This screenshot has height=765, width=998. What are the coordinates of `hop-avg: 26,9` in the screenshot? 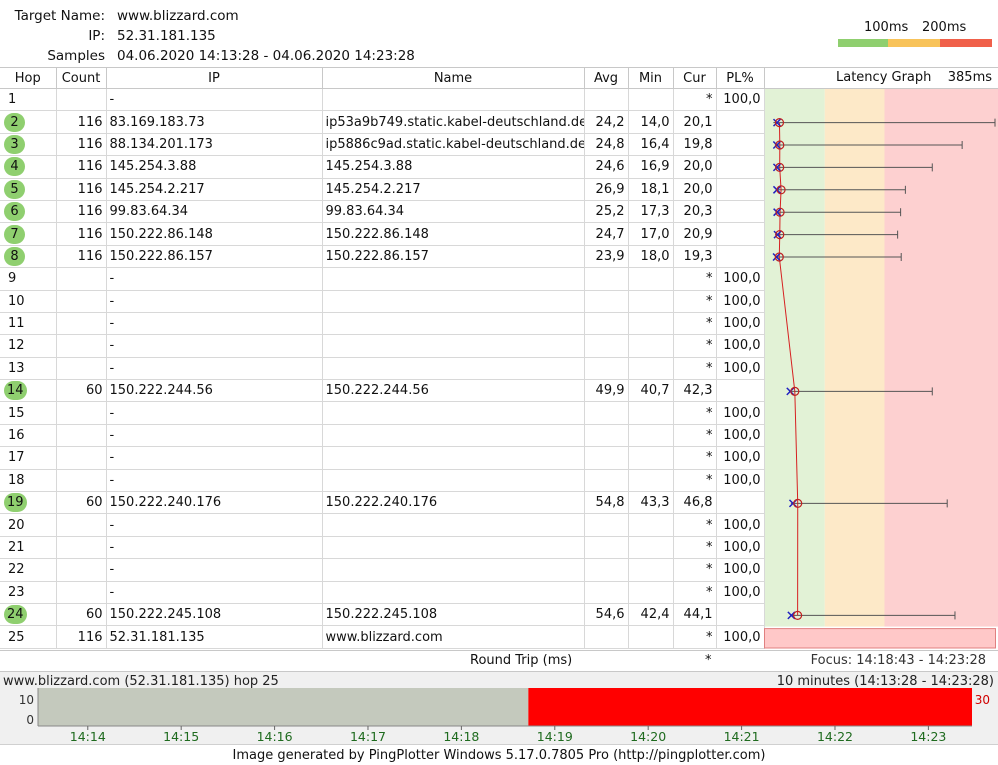 It's located at (610, 189).